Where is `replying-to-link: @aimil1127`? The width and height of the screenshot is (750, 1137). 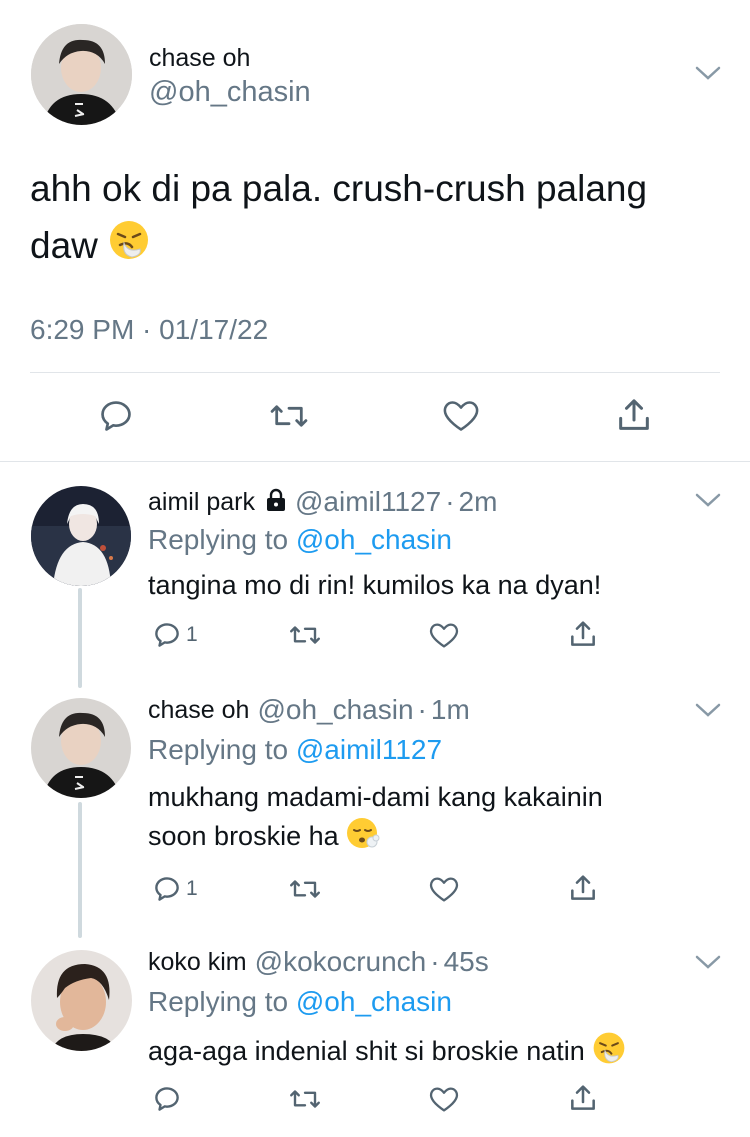 replying-to-link: @aimil1127 is located at coordinates (369, 749).